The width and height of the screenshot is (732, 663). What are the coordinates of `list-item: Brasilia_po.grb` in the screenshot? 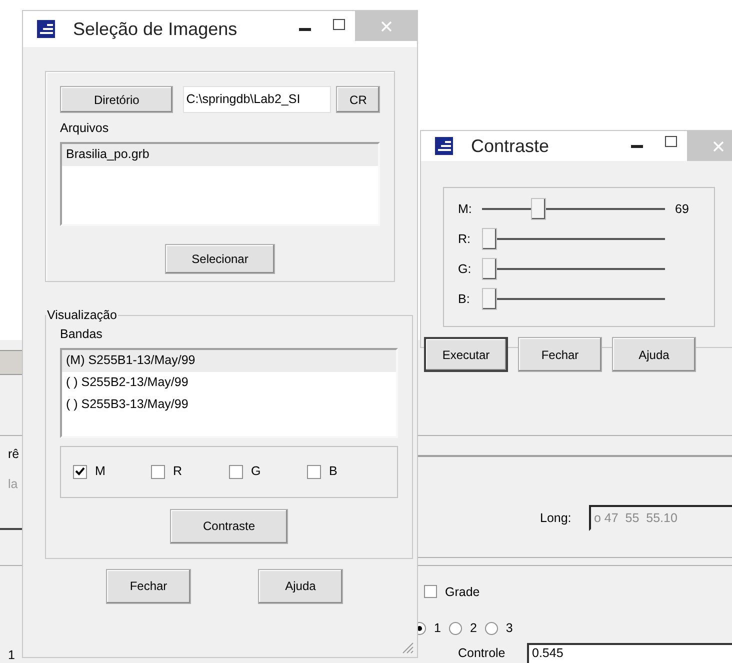 It's located at (220, 155).